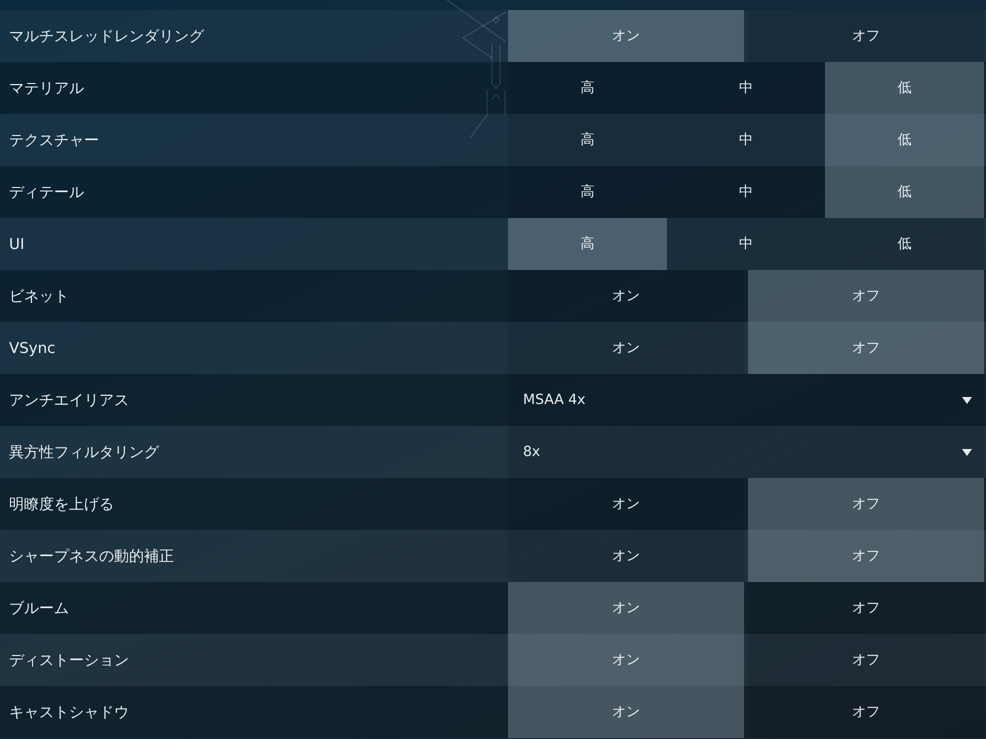  I want to click on setting-label: キャストシャドウ, so click(69, 712).